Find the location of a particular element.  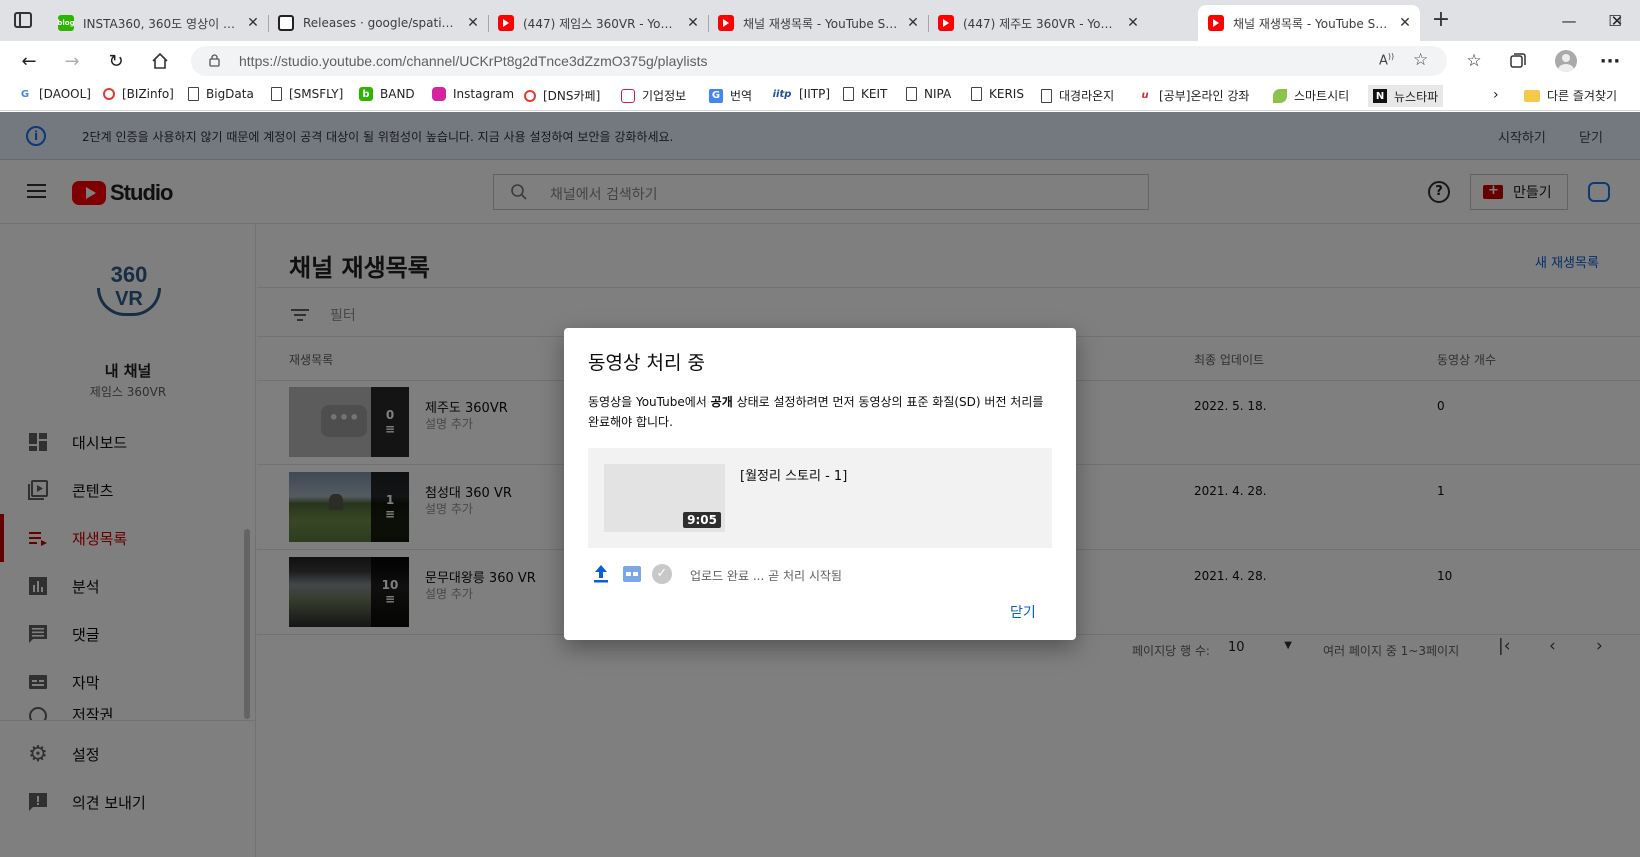

bookmark-item: b BAND is located at coordinates (387, 94).